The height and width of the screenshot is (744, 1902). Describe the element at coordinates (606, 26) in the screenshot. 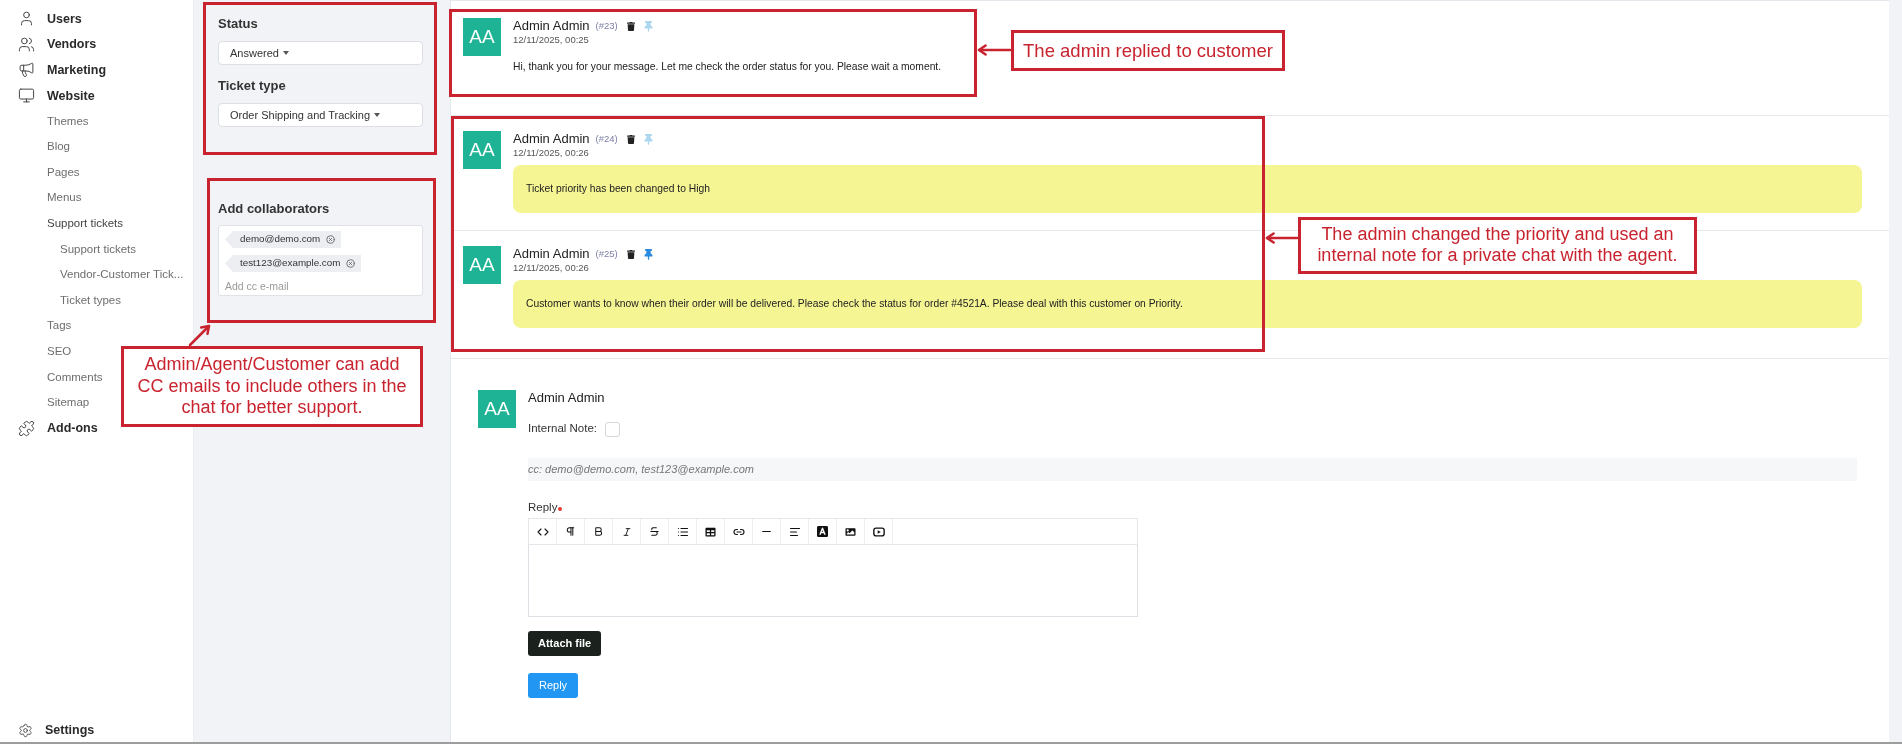

I see `message-number: (#23)` at that location.